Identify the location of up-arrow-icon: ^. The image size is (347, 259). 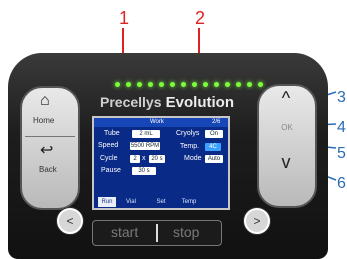
(286, 98).